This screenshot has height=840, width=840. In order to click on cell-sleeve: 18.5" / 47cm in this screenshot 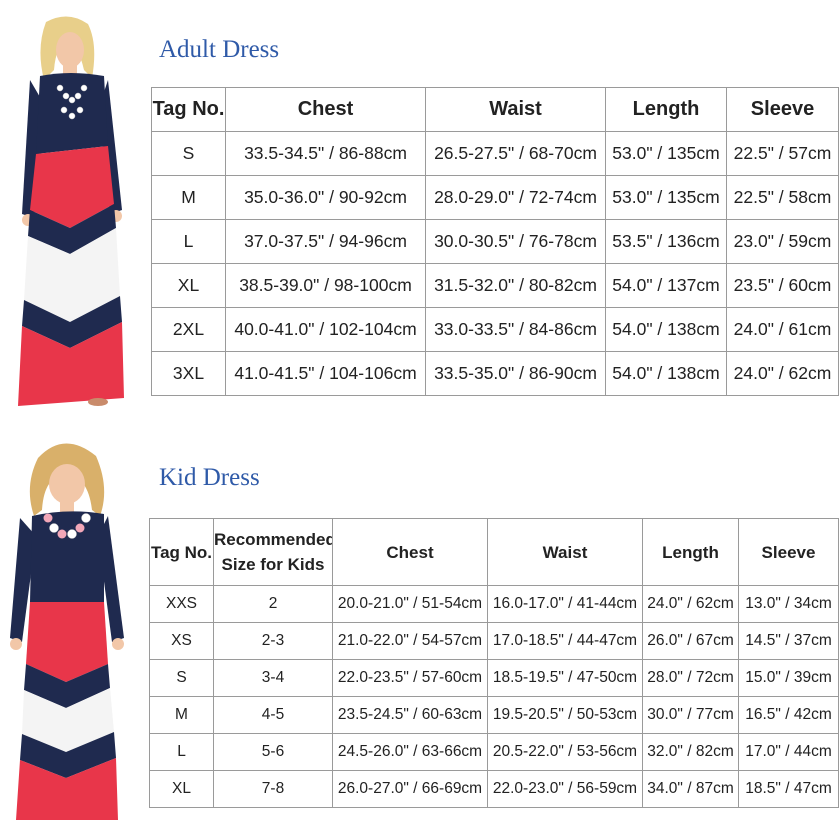, I will do `click(788, 789)`.